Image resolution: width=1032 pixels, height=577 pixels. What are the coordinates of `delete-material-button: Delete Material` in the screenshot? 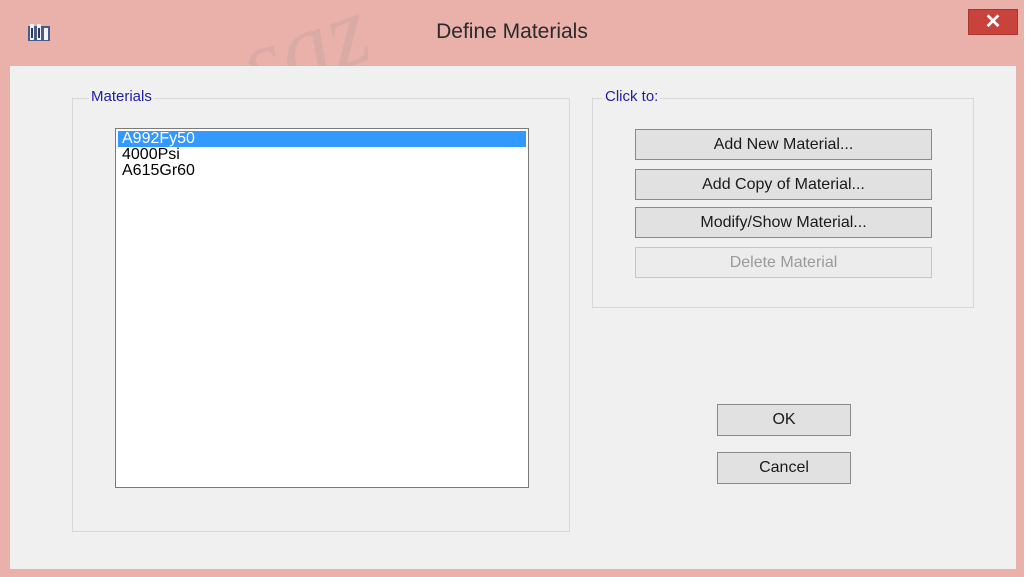 It's located at (783, 262).